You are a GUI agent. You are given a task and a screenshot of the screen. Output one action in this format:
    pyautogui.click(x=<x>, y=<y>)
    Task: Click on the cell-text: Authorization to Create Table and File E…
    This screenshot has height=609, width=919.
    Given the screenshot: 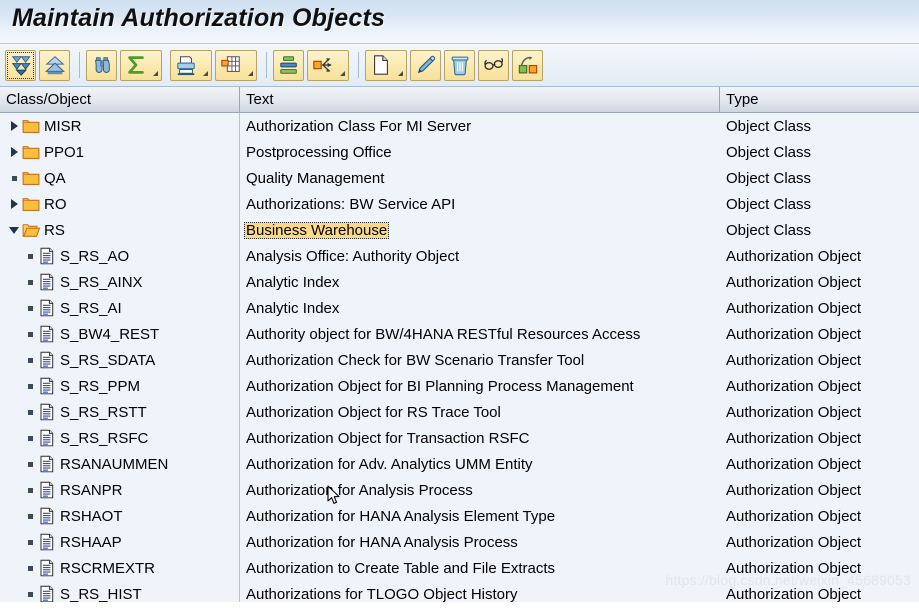 What is the action you would take?
    pyautogui.click(x=480, y=568)
    